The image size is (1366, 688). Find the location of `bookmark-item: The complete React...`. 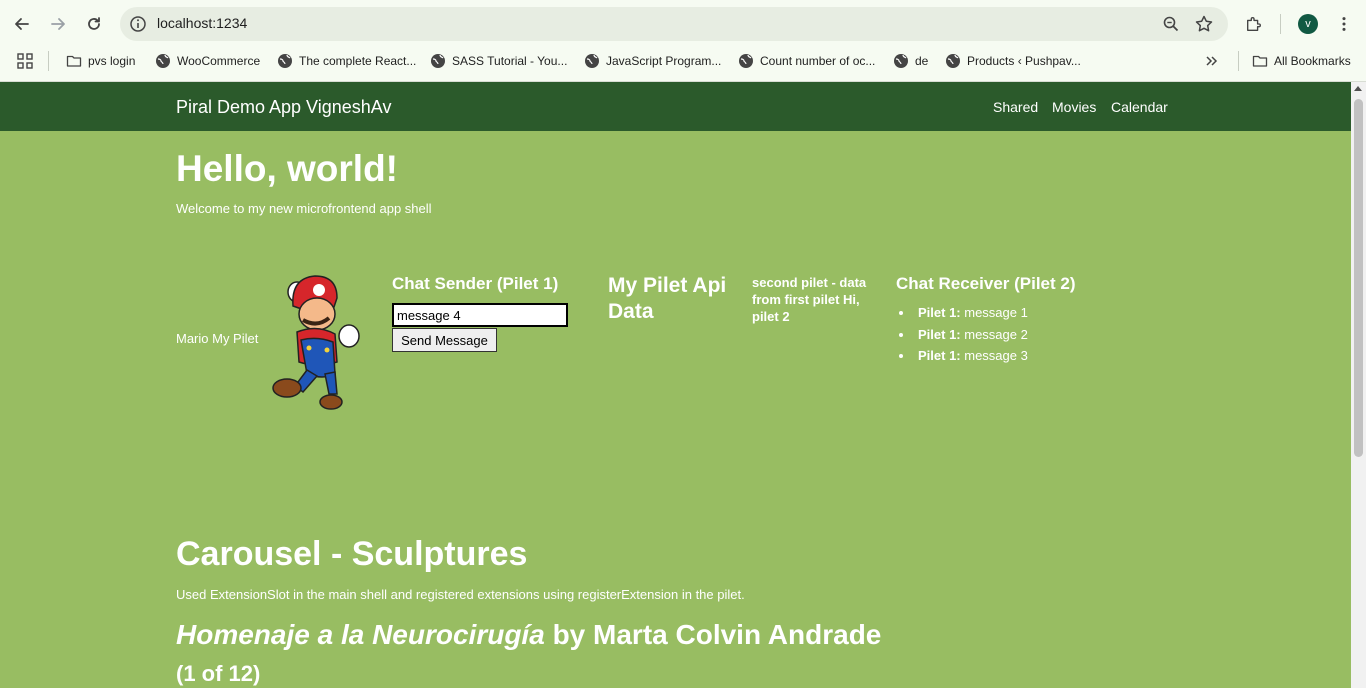

bookmark-item: The complete React... is located at coordinates (346, 61).